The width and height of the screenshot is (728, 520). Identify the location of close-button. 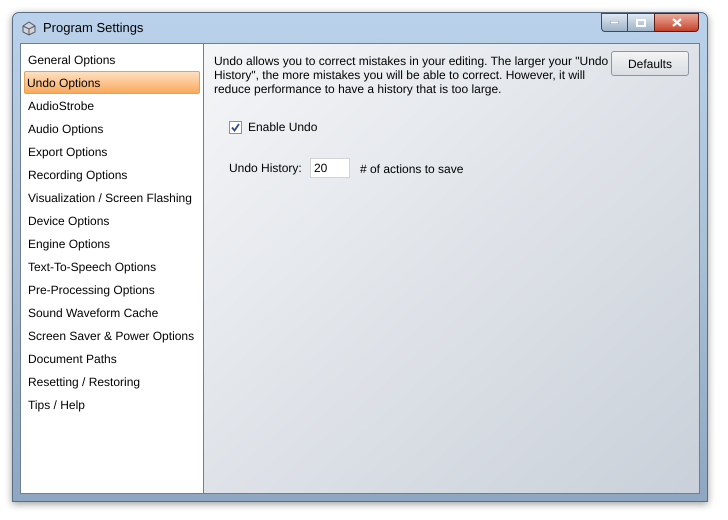
(676, 22).